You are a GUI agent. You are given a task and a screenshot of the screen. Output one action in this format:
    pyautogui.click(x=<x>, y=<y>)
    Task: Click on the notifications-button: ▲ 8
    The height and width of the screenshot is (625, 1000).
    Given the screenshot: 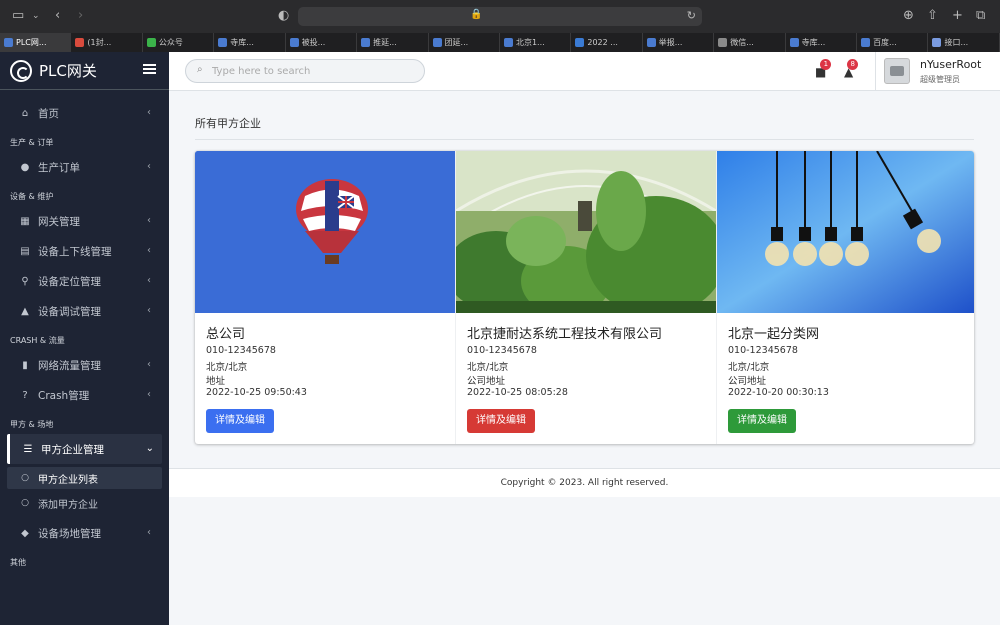 What is the action you would take?
    pyautogui.click(x=851, y=69)
    